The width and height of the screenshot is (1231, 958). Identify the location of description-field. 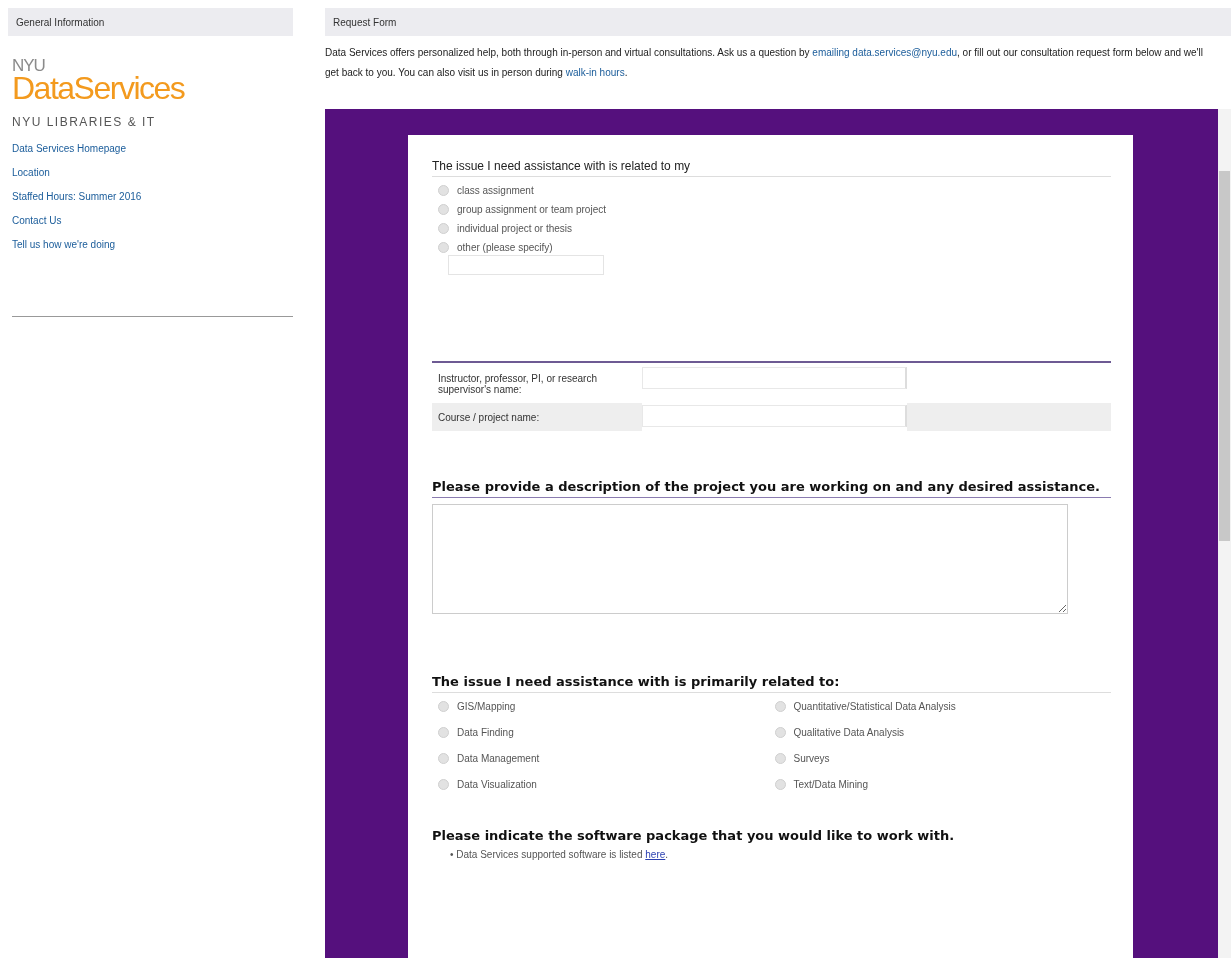
(750, 559).